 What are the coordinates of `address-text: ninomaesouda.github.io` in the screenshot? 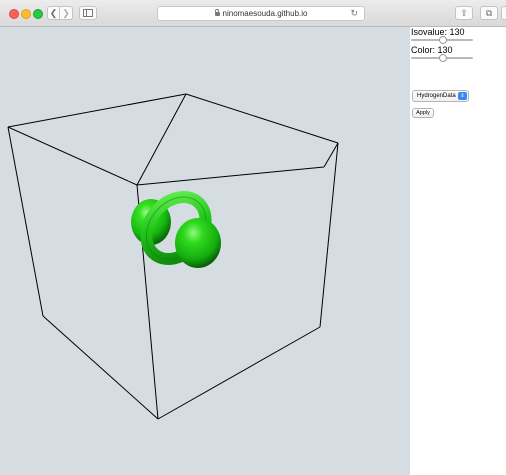 It's located at (265, 13).